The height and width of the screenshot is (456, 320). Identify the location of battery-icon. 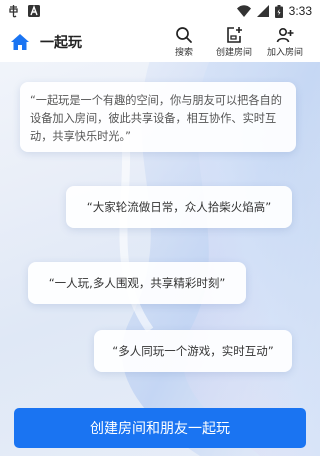
(278, 11).